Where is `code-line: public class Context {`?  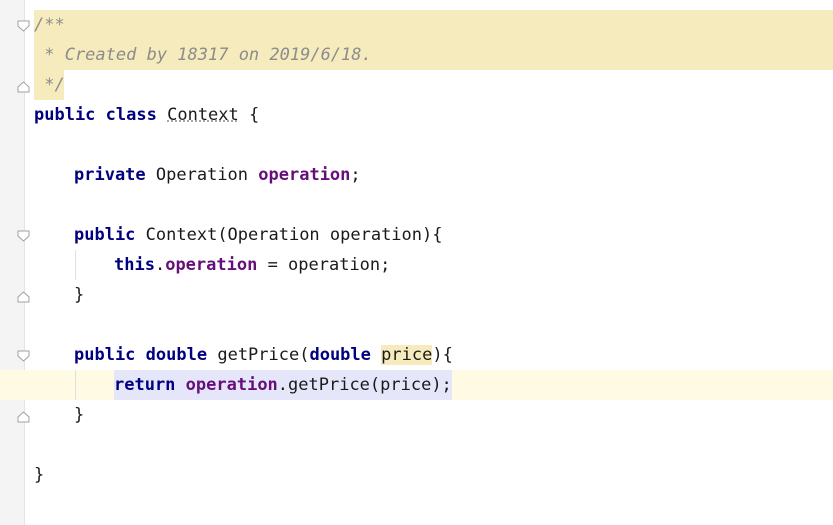 code-line: public class Context { is located at coordinates (416, 115).